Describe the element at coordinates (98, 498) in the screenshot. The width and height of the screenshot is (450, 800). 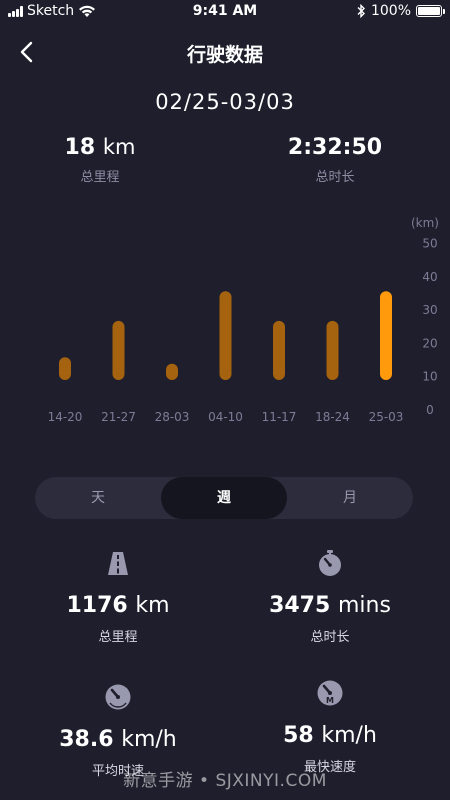
I see `tab-day: 天` at that location.